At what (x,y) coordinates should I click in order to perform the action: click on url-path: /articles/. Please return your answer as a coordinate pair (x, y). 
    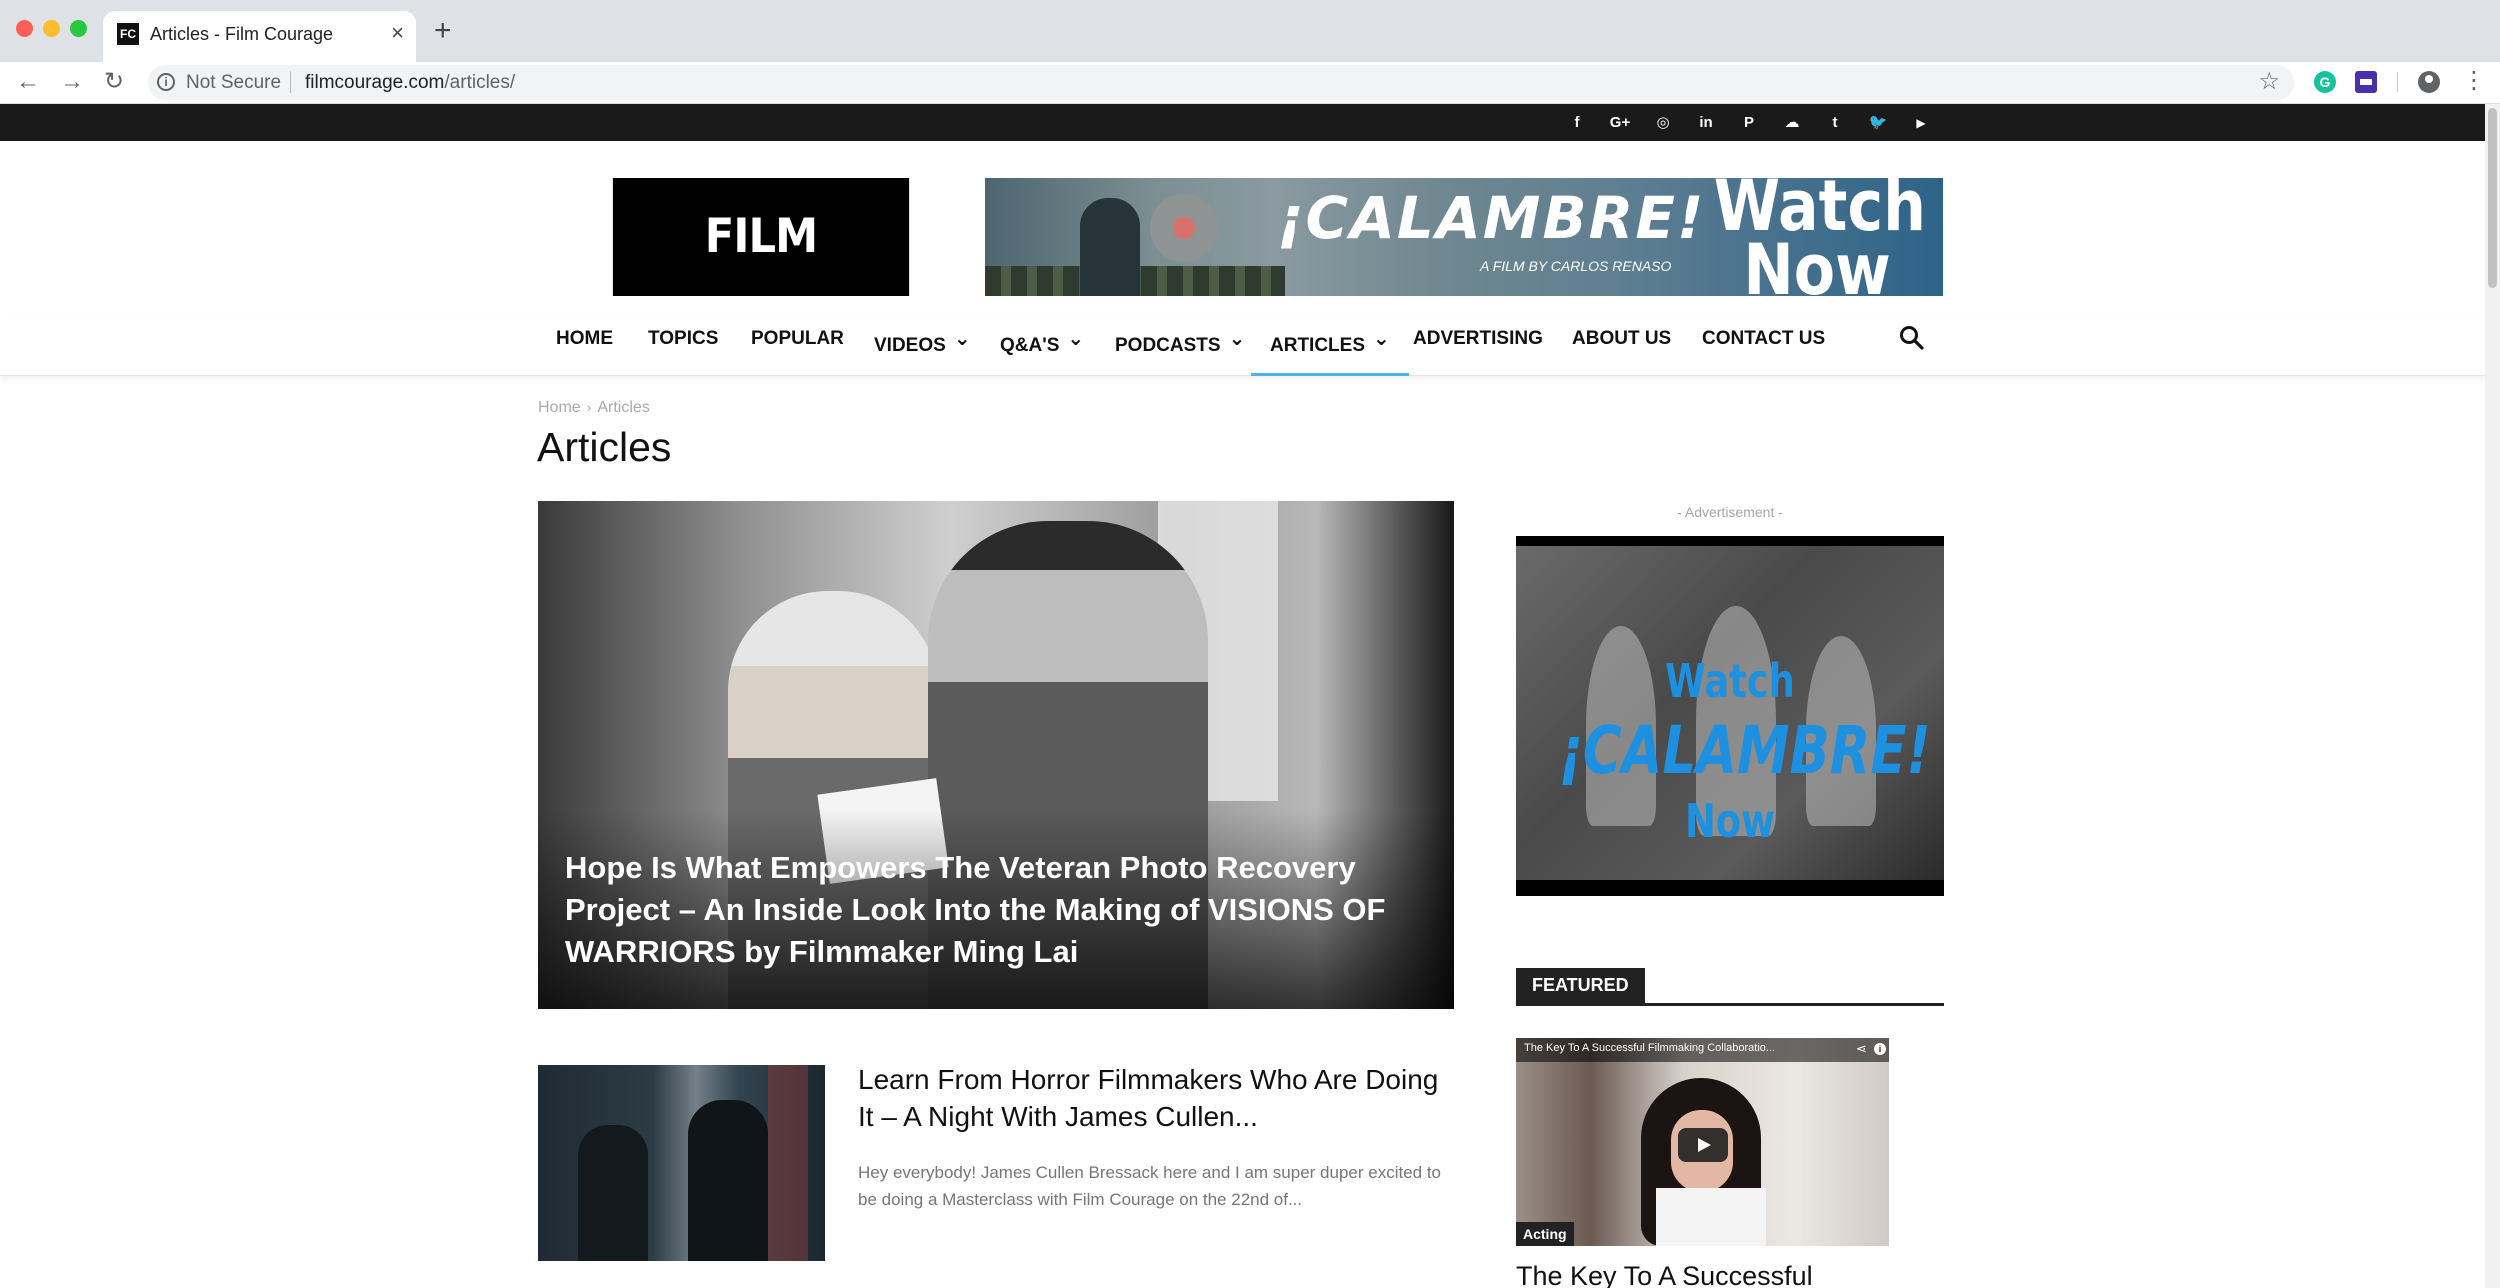
    Looking at the image, I should click on (480, 82).